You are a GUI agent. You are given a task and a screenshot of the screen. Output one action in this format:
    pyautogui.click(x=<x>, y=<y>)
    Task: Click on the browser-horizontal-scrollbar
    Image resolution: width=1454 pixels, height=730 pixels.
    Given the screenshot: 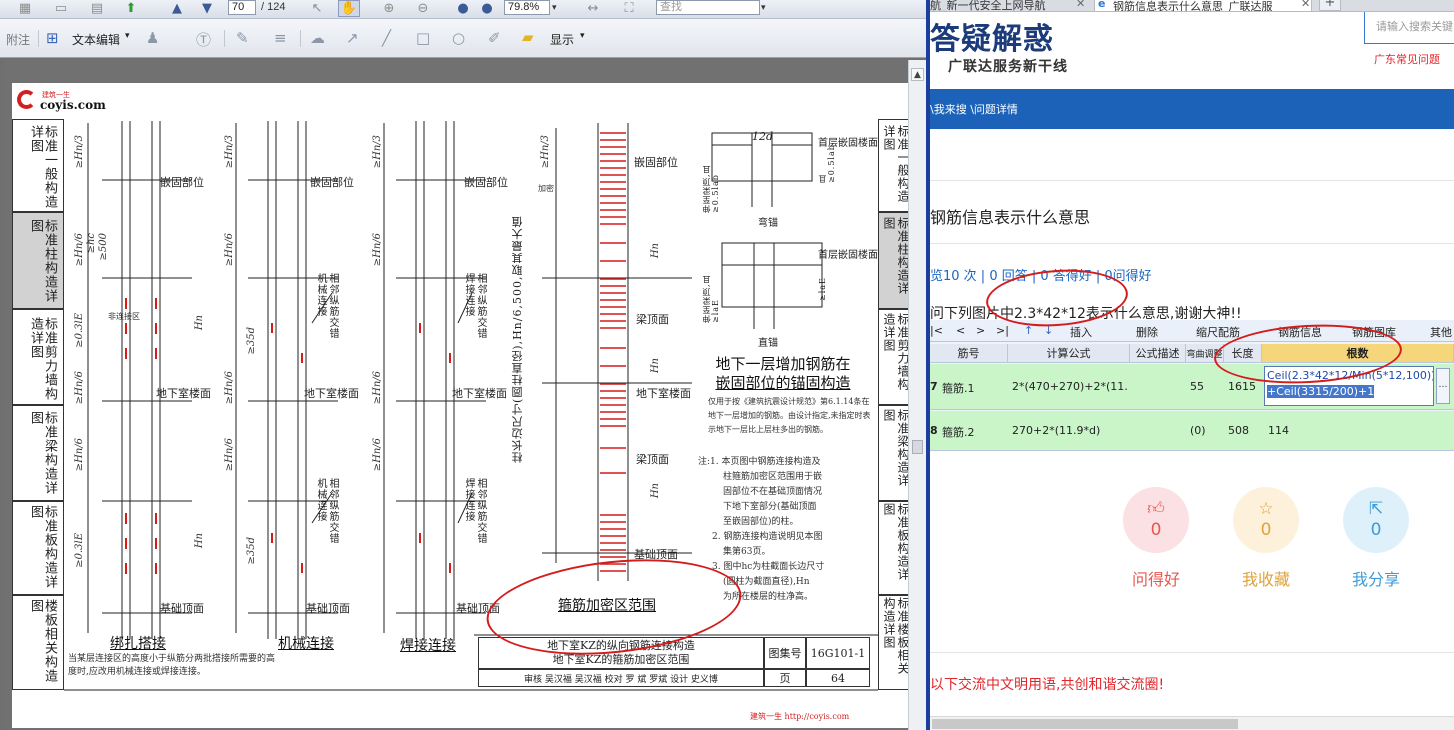 What is the action you would take?
    pyautogui.click(x=1192, y=723)
    